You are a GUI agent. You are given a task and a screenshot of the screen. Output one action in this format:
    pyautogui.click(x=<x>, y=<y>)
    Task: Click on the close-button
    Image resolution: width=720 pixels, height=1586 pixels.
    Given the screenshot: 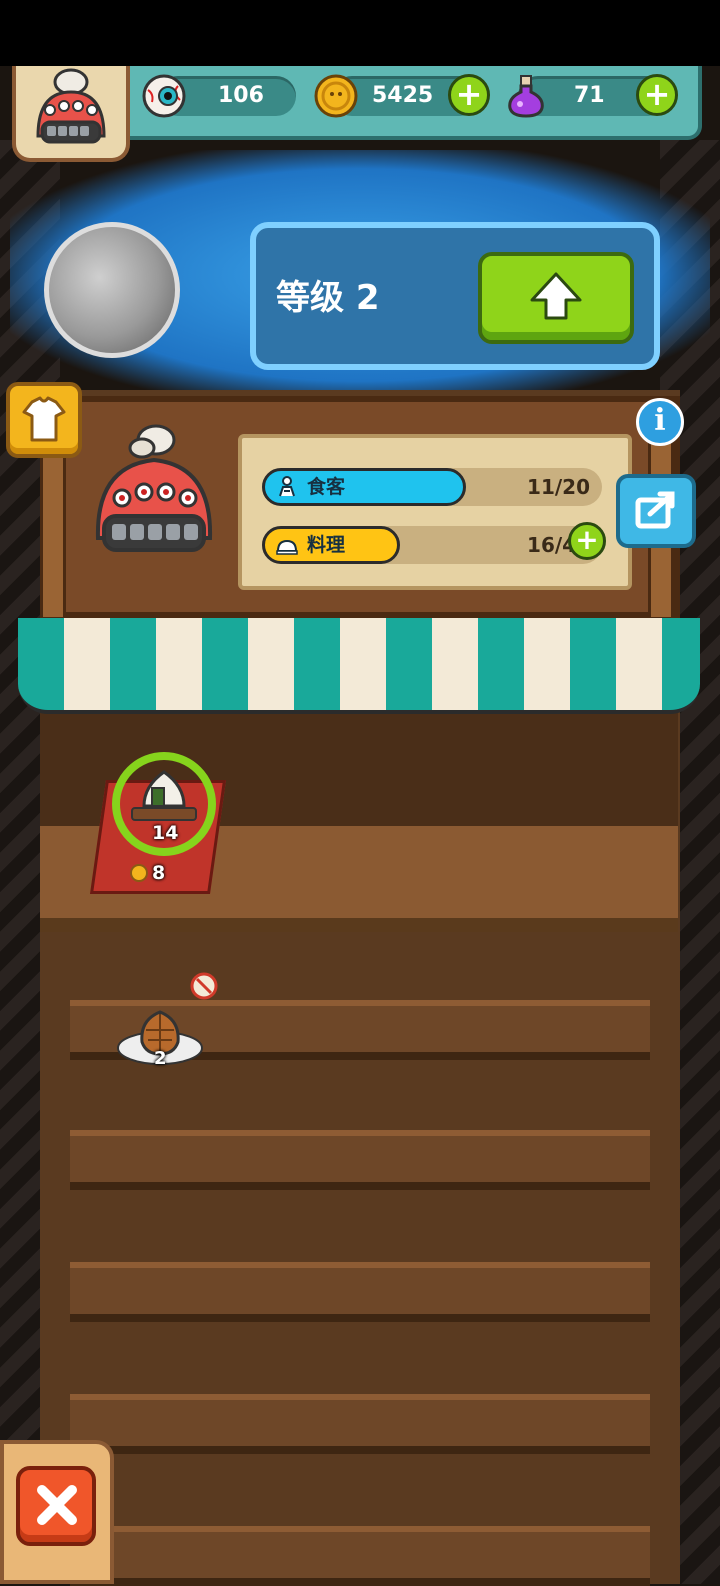 What is the action you would take?
    pyautogui.click(x=56, y=1506)
    